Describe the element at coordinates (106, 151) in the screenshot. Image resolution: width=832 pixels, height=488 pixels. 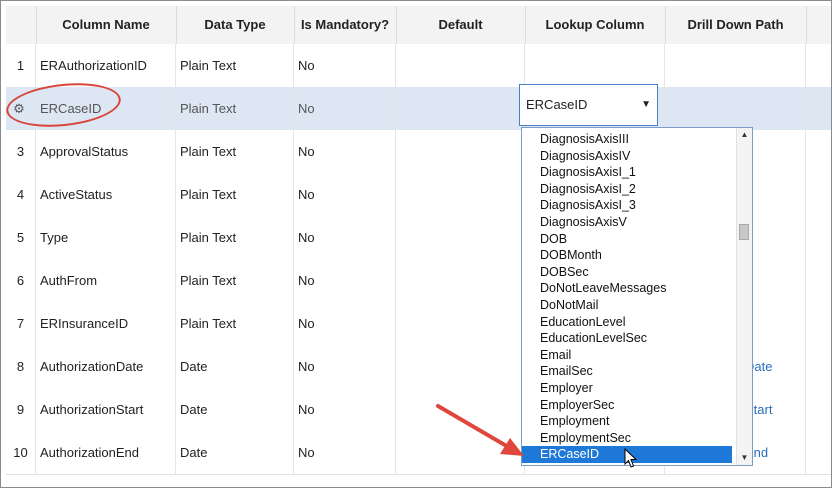
I see `column-name-cell: ApprovalStatus` at that location.